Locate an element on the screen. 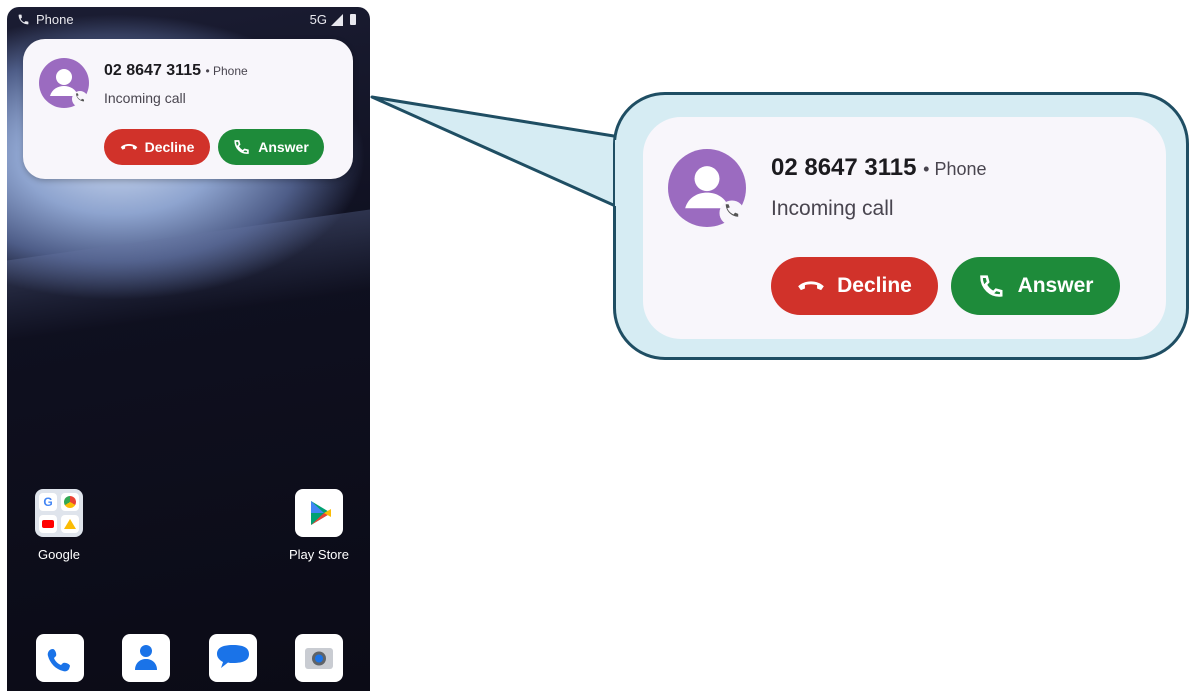  google-search-icon: G is located at coordinates (48, 502).